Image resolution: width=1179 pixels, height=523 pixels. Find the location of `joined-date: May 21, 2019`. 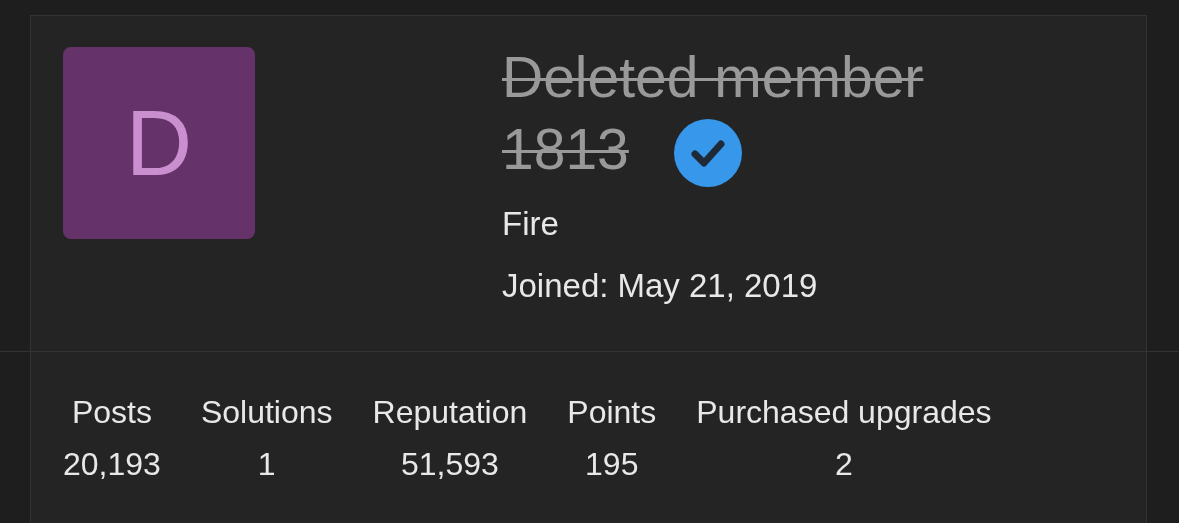

joined-date: May 21, 2019 is located at coordinates (717, 286).